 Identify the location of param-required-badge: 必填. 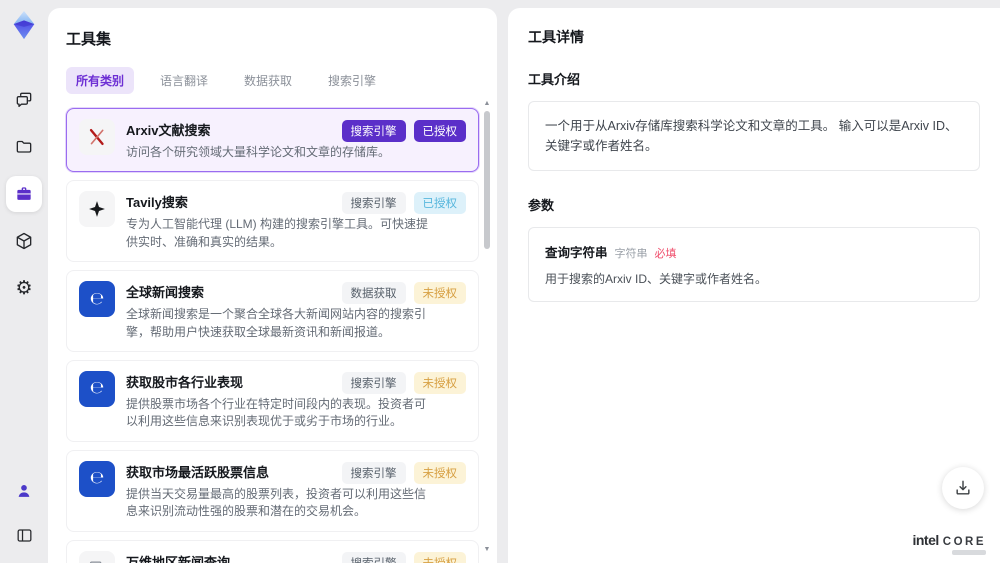
(665, 254).